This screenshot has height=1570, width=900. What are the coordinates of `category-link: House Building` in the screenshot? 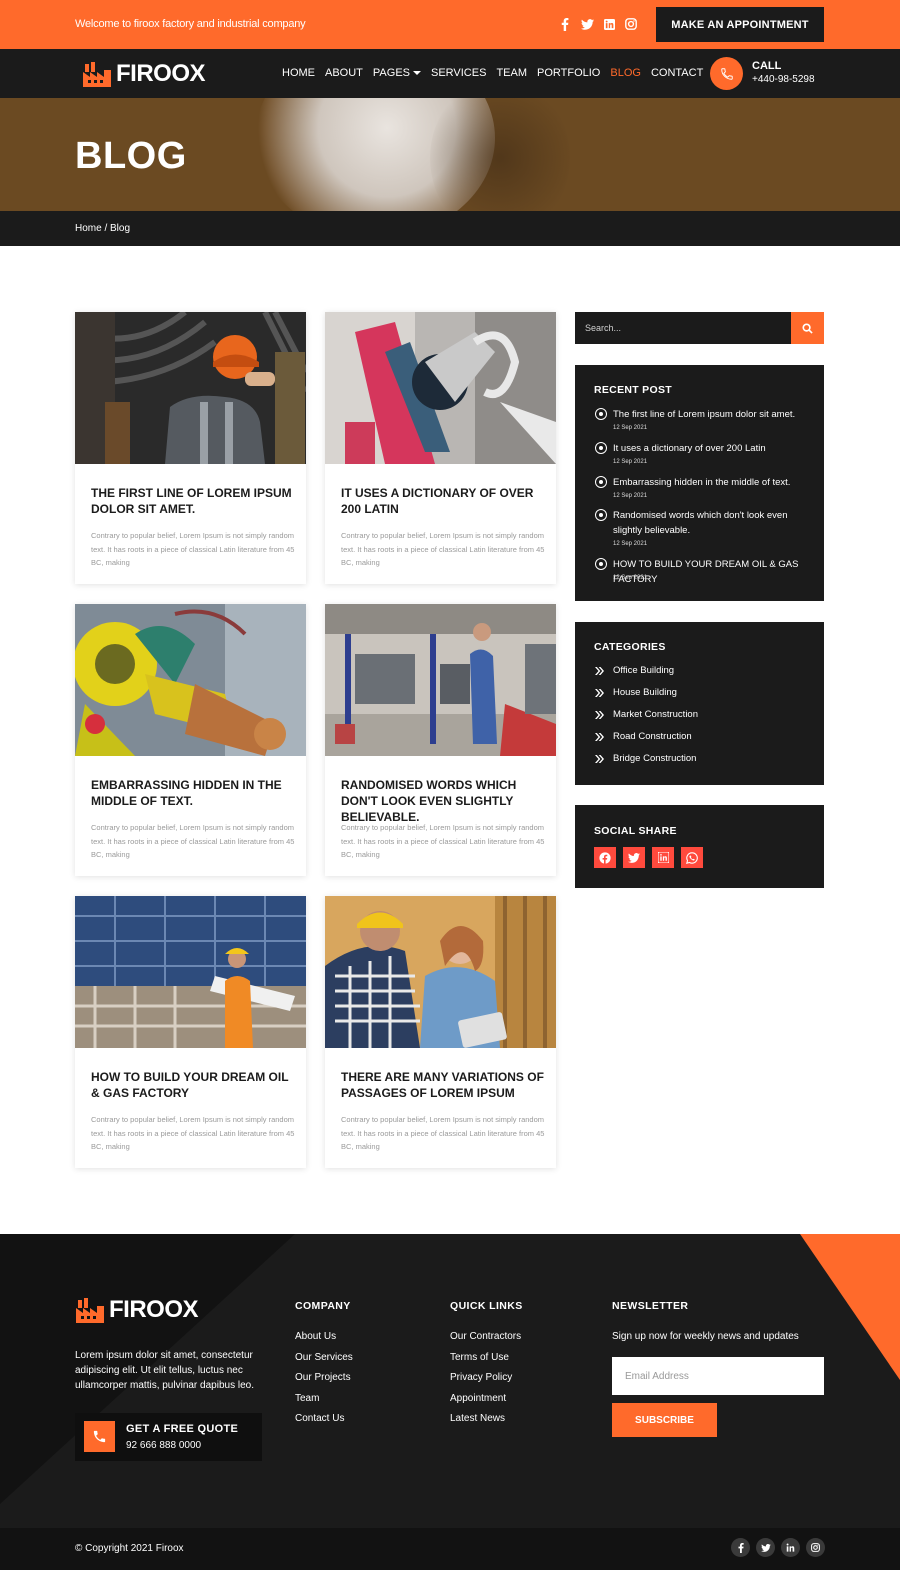 It's located at (636, 692).